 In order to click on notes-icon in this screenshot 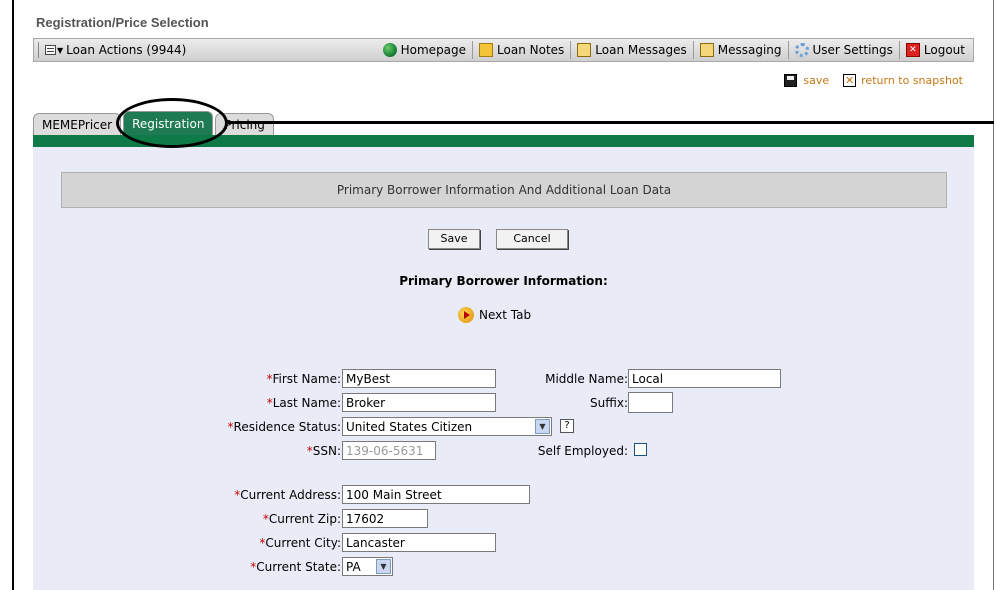, I will do `click(486, 50)`.